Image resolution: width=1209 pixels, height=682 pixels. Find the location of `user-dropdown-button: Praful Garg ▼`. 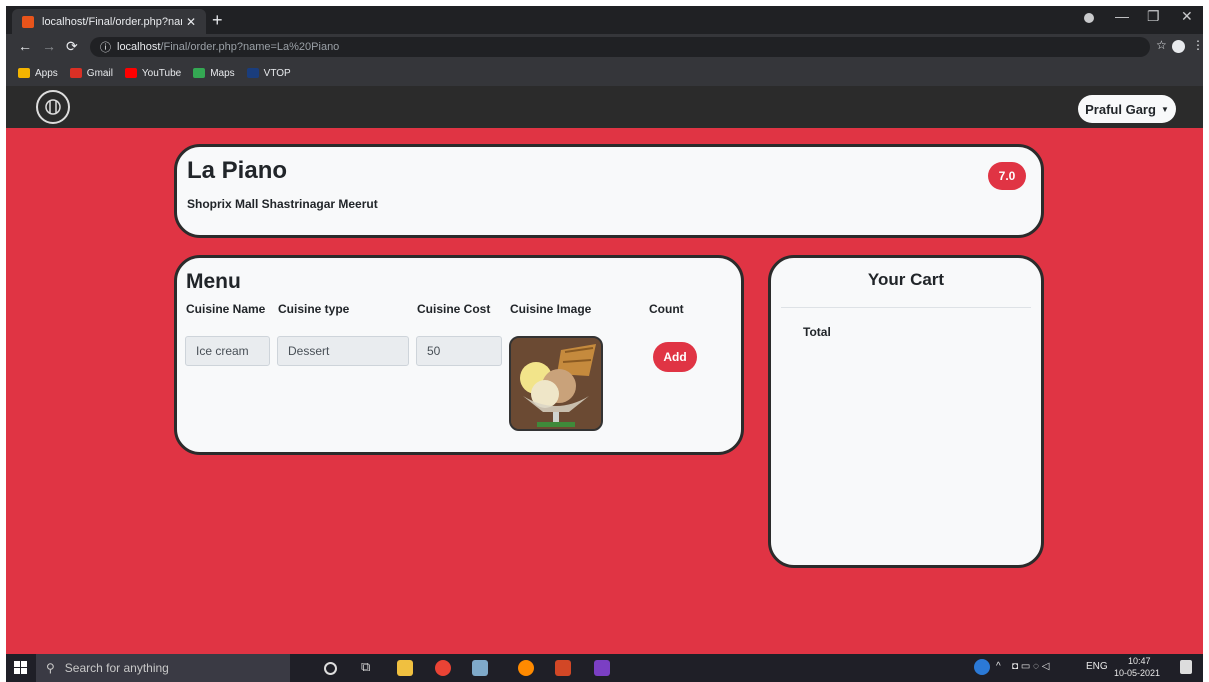

user-dropdown-button: Praful Garg ▼ is located at coordinates (1127, 109).